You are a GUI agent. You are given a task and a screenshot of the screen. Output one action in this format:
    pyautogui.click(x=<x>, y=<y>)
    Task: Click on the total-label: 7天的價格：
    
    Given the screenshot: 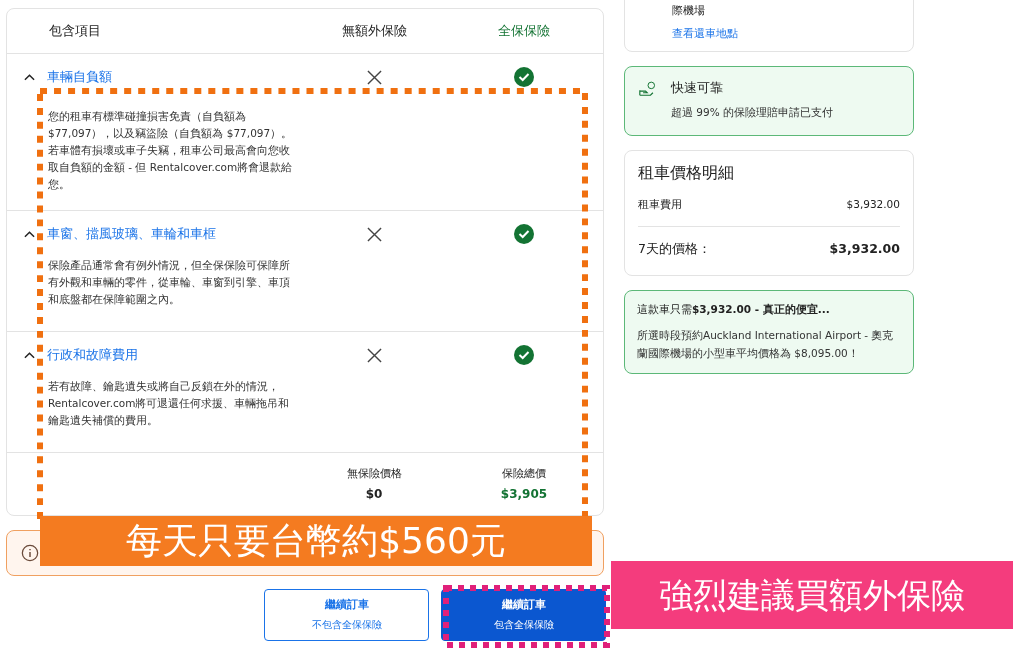 What is the action you would take?
    pyautogui.click(x=674, y=249)
    